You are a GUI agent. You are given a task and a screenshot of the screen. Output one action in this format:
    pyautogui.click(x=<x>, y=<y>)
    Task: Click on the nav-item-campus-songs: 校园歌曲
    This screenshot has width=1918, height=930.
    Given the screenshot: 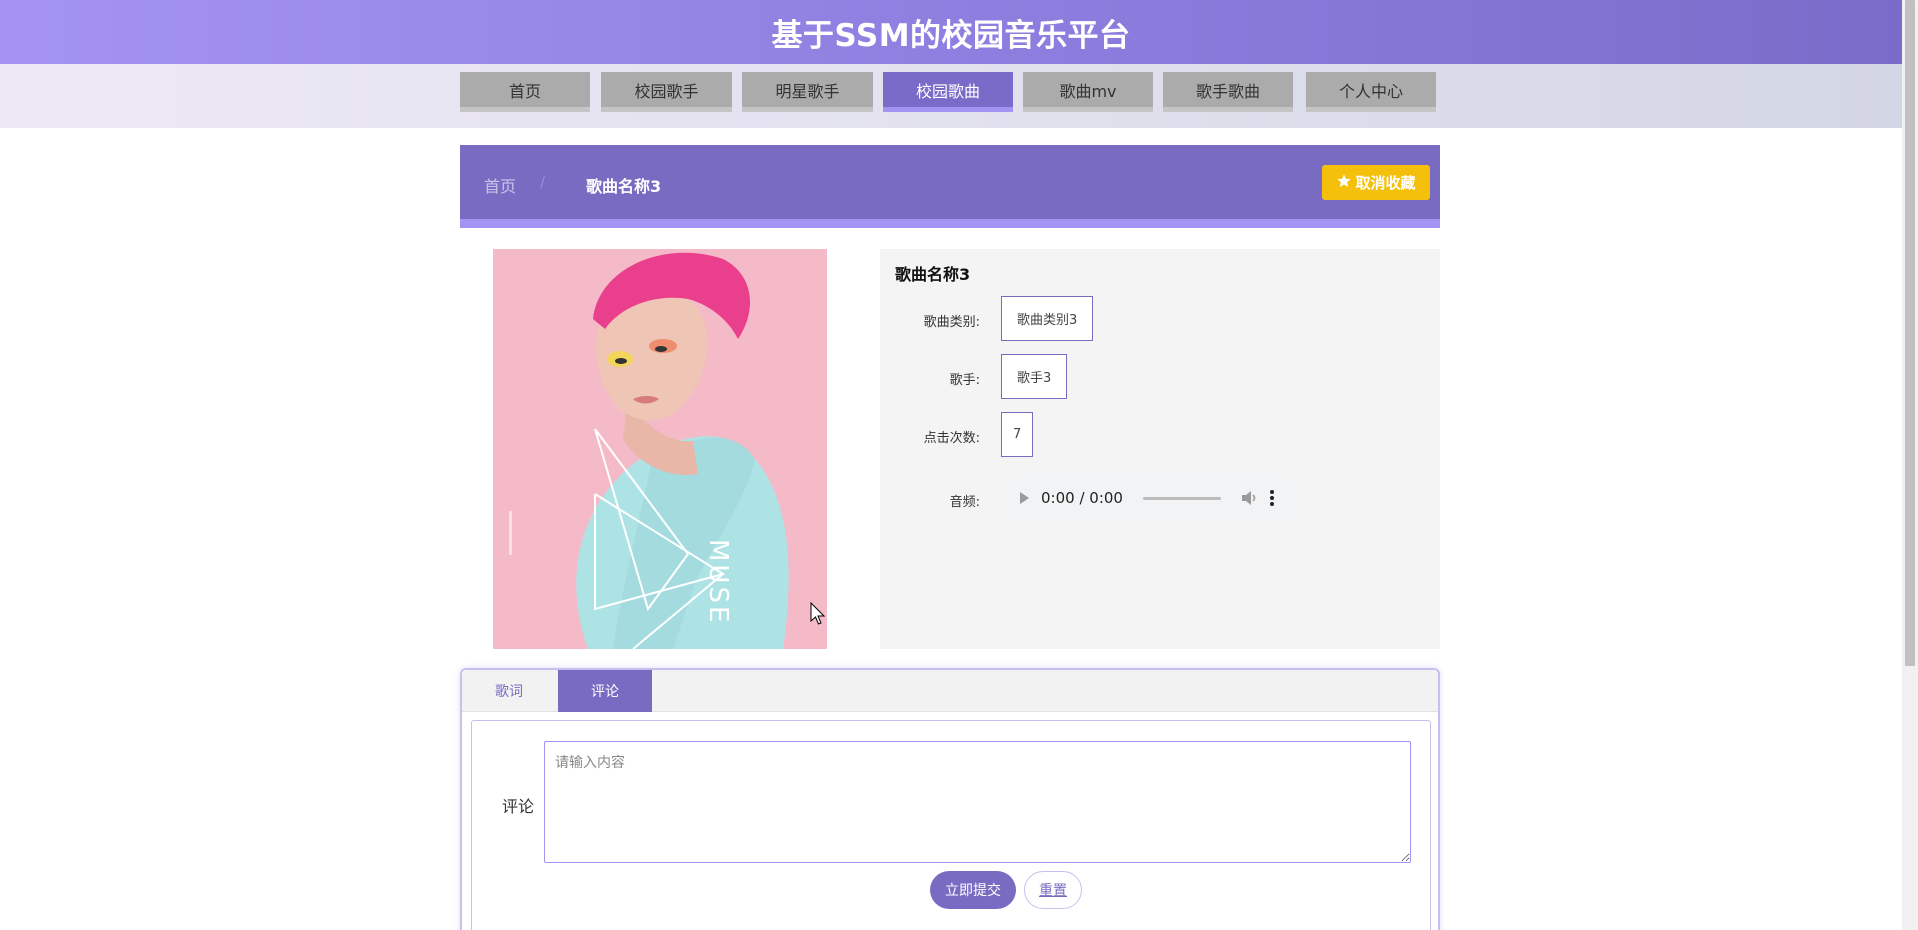 What is the action you would take?
    pyautogui.click(x=948, y=92)
    